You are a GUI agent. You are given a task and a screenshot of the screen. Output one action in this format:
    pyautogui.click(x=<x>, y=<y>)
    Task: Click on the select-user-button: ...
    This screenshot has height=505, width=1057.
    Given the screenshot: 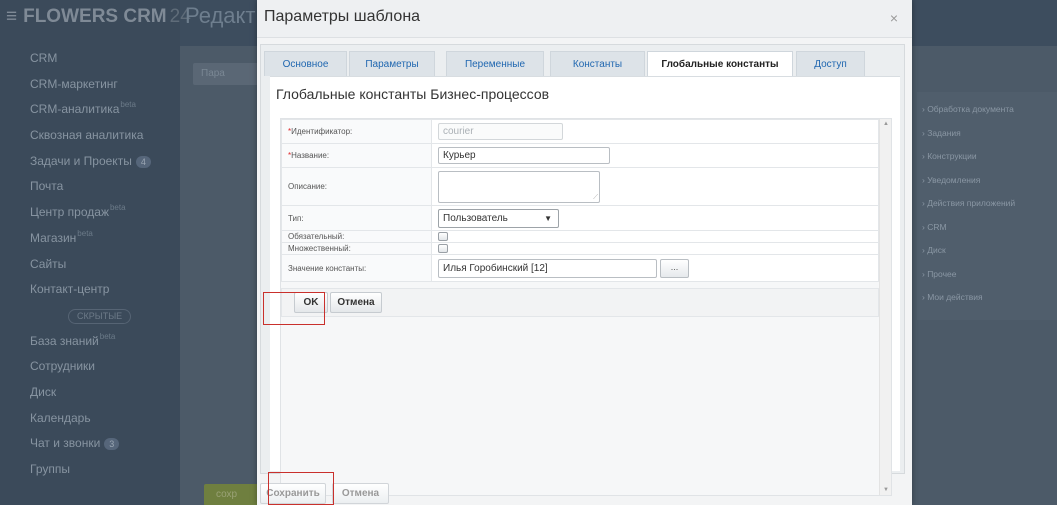 What is the action you would take?
    pyautogui.click(x=674, y=268)
    